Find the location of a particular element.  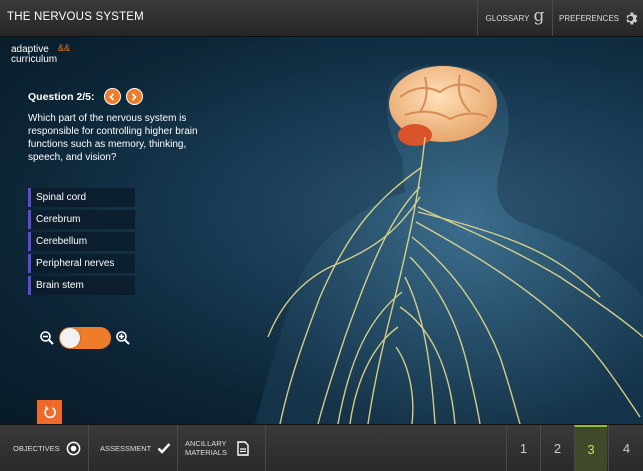

ancillary-label-line-1: ANCILLARY is located at coordinates (206, 443).